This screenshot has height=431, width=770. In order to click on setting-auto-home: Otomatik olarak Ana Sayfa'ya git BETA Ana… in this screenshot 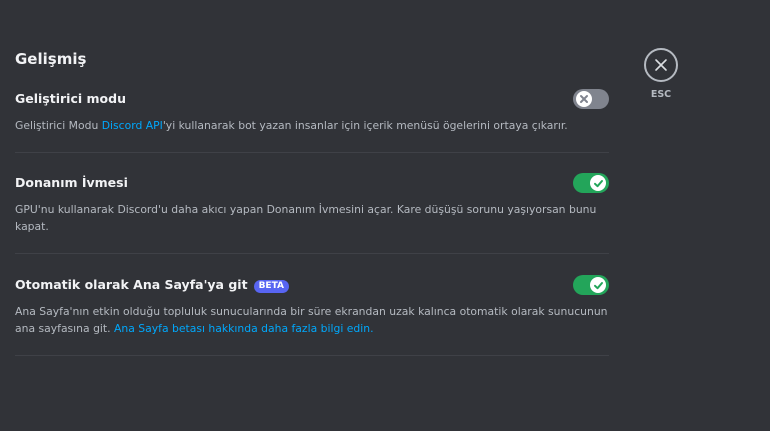, I will do `click(312, 315)`.